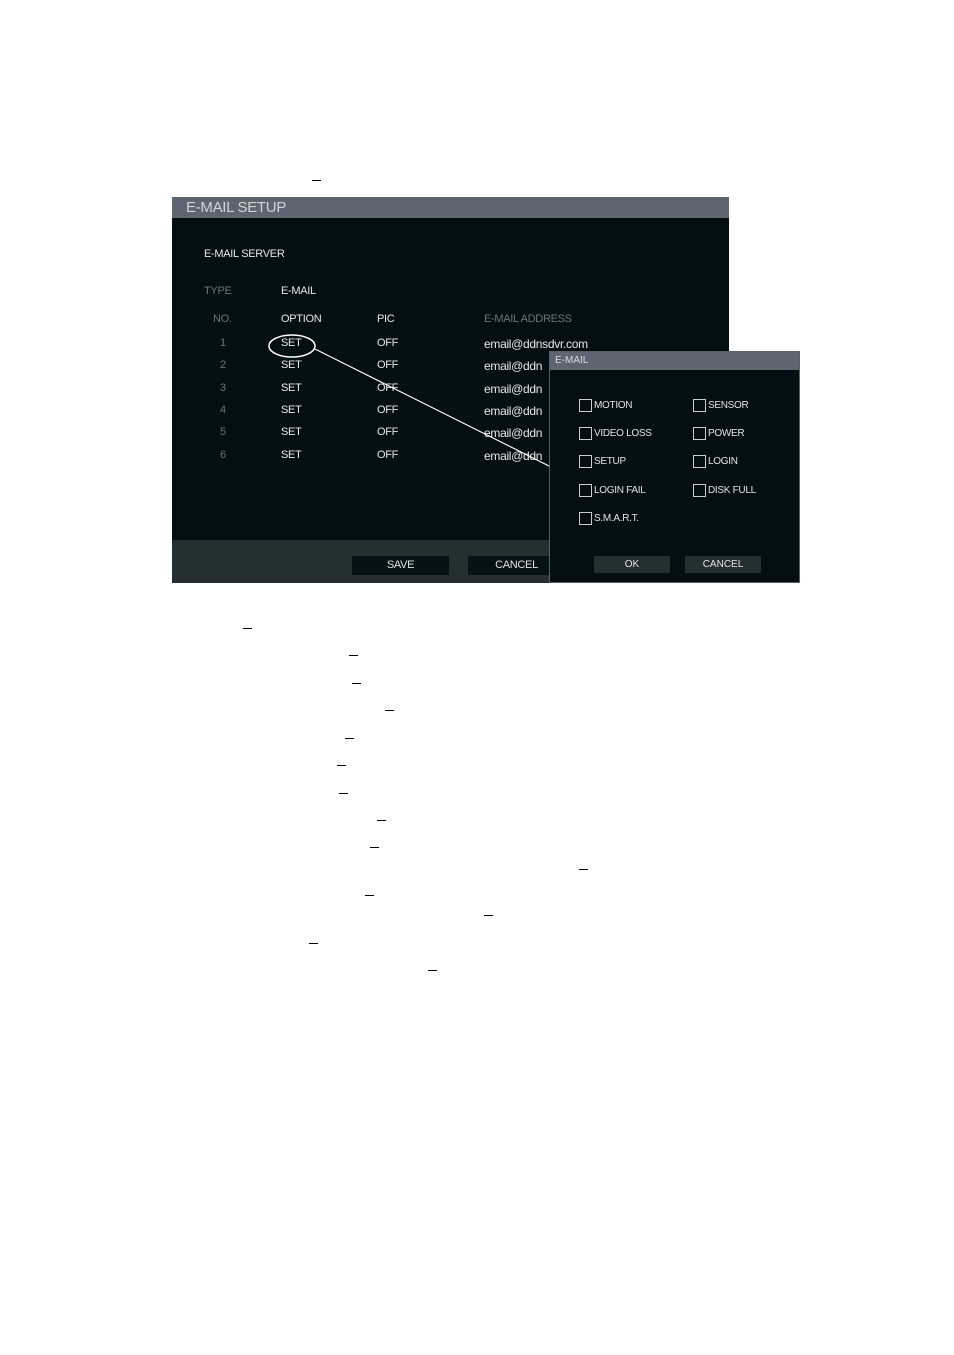 Image resolution: width=954 pixels, height=1355 pixels. What do you see at coordinates (223, 365) in the screenshot?
I see `row-number: 2` at bounding box center [223, 365].